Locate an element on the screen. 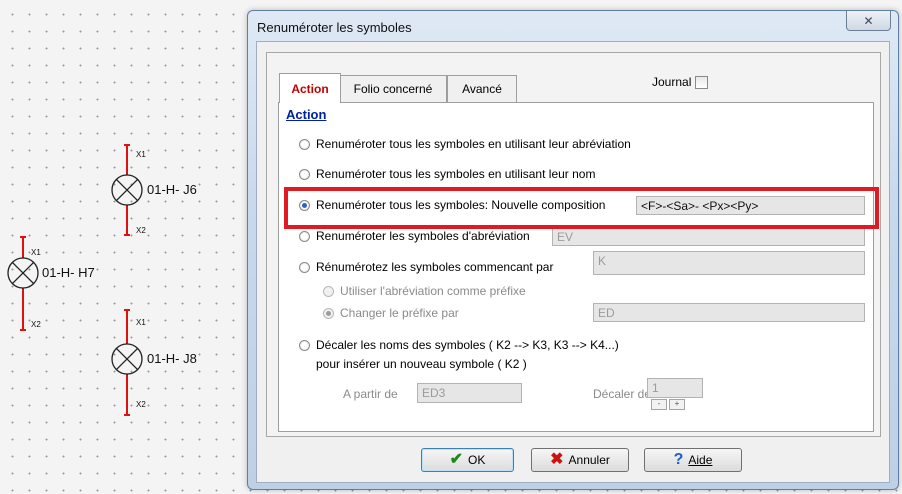 Image resolution: width=902 pixels, height=494 pixels. suboption-use-abbreviation: Utiliser l'abréviation comme préfixe is located at coordinates (424, 291).